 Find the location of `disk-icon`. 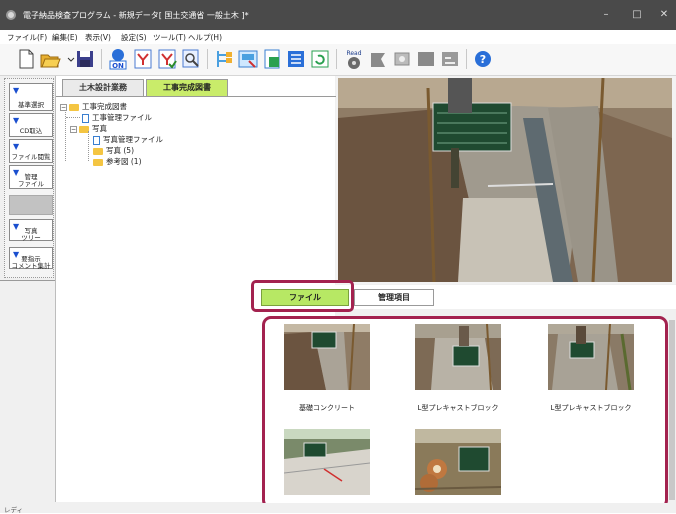

disk-icon is located at coordinates (402, 59).